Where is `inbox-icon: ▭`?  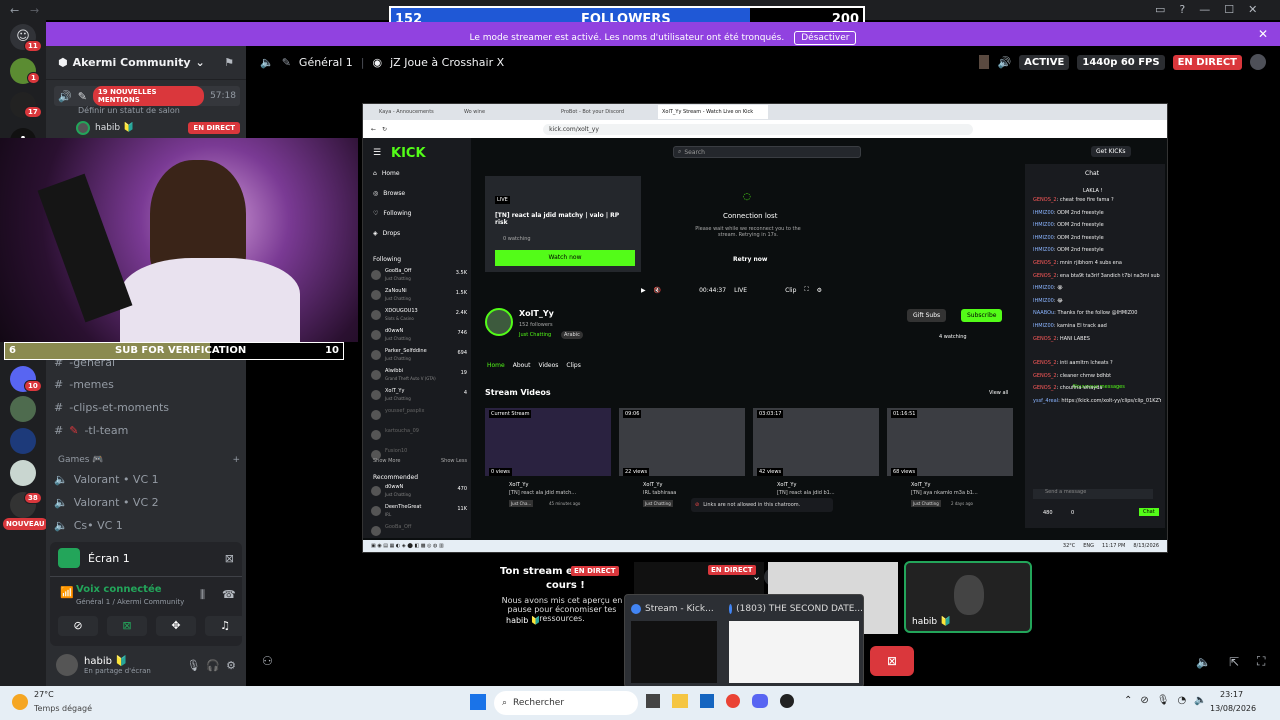 inbox-icon: ▭ is located at coordinates (1160, 9).